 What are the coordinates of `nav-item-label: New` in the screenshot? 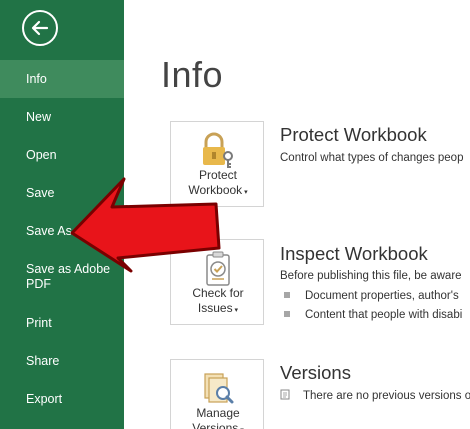 It's located at (39, 117).